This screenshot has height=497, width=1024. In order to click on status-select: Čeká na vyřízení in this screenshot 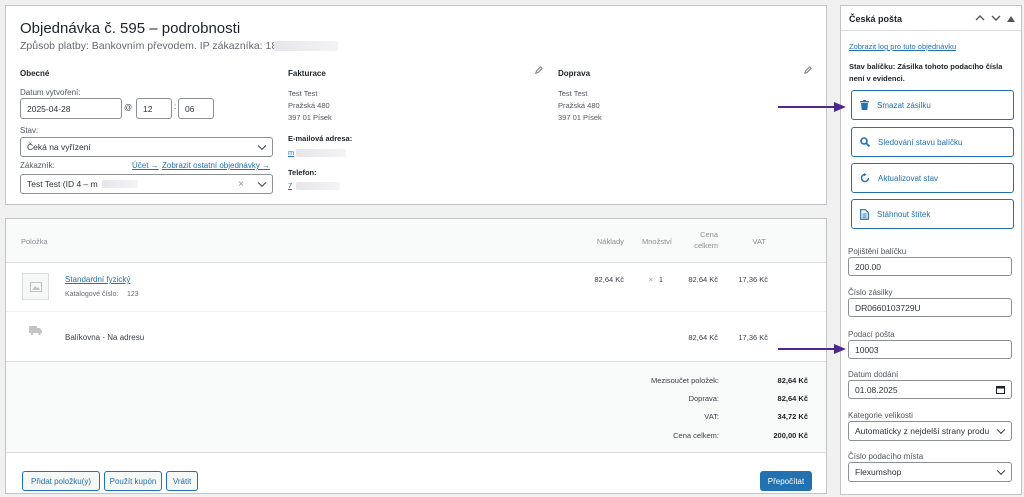, I will do `click(146, 147)`.